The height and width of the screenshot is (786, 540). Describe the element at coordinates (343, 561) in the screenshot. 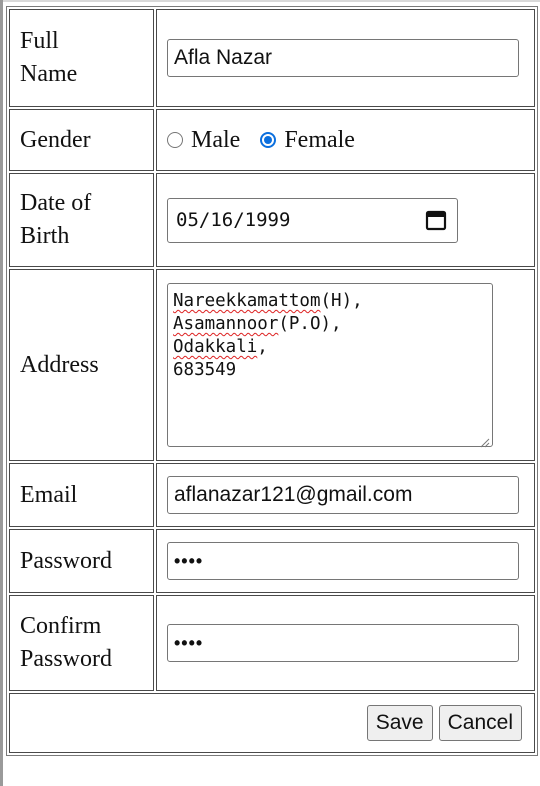

I see `password-field: ••••` at that location.